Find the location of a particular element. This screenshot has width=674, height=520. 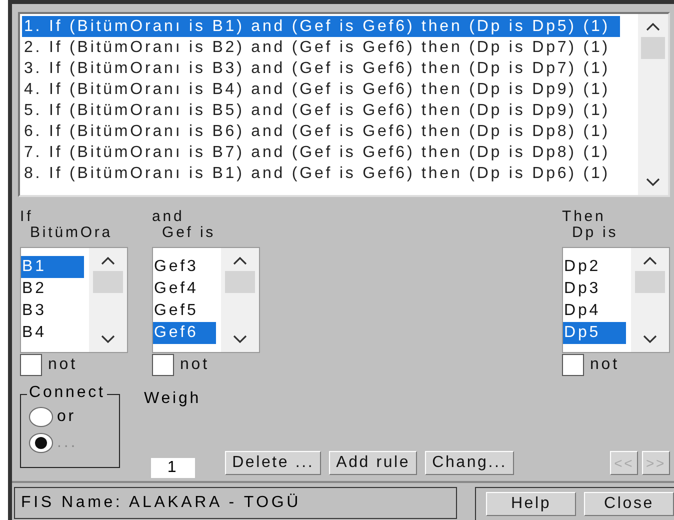

list-item: Gef6 is located at coordinates (184, 333).